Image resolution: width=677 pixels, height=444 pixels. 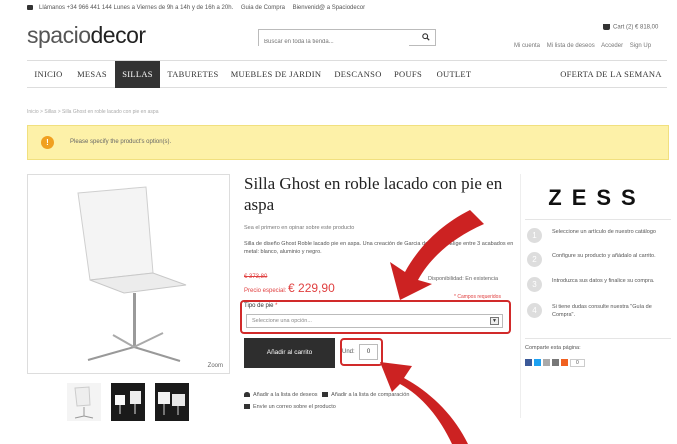 What do you see at coordinates (432, 327) in the screenshot?
I see `annotation-arrows` at bounding box center [432, 327].